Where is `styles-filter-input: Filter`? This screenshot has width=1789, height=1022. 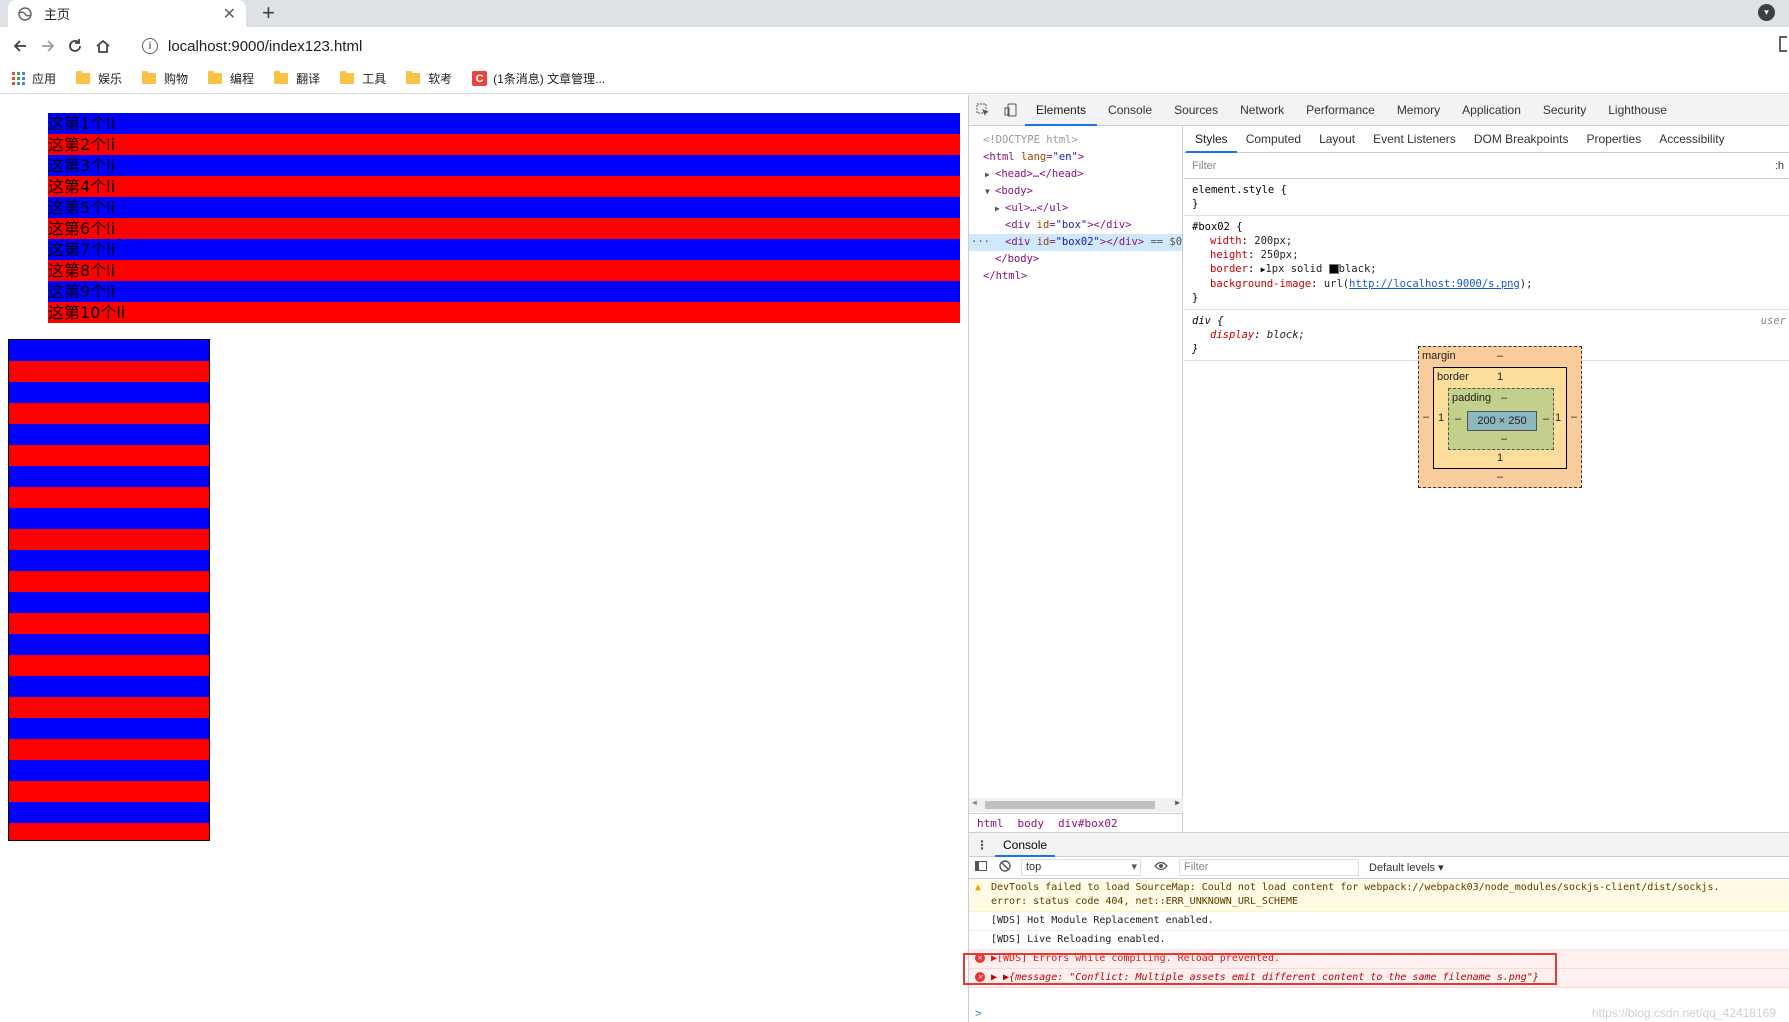 styles-filter-input: Filter is located at coordinates (1204, 166).